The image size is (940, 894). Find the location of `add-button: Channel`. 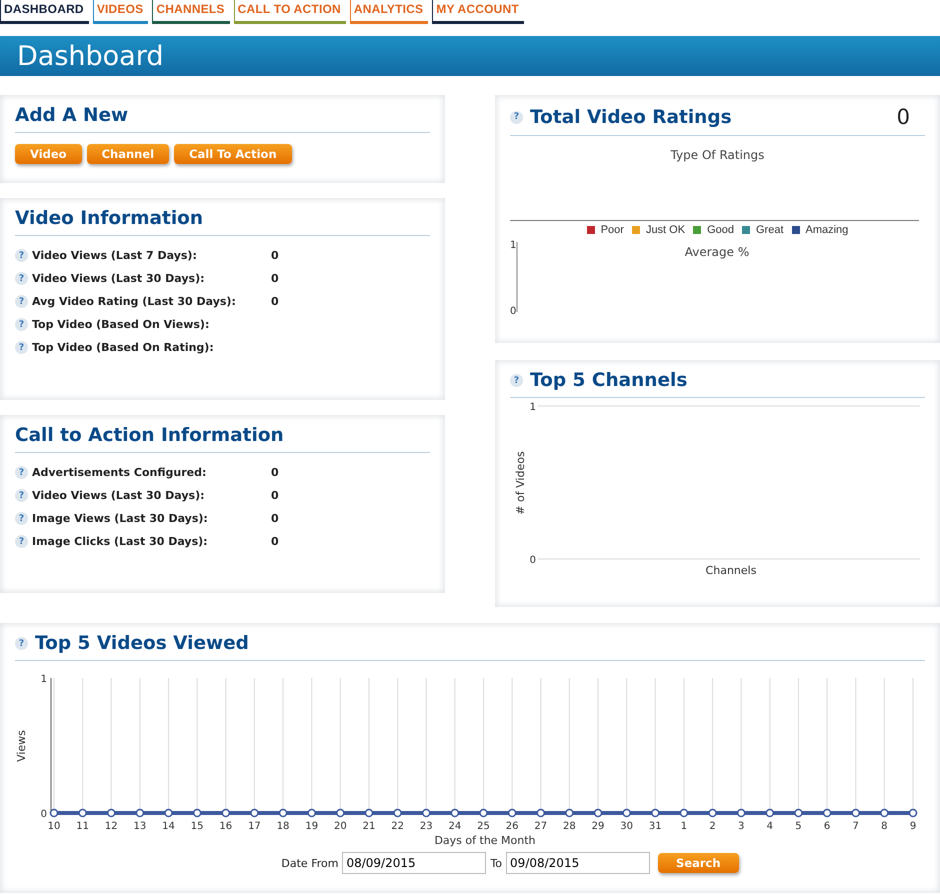

add-button: Channel is located at coordinates (128, 154).